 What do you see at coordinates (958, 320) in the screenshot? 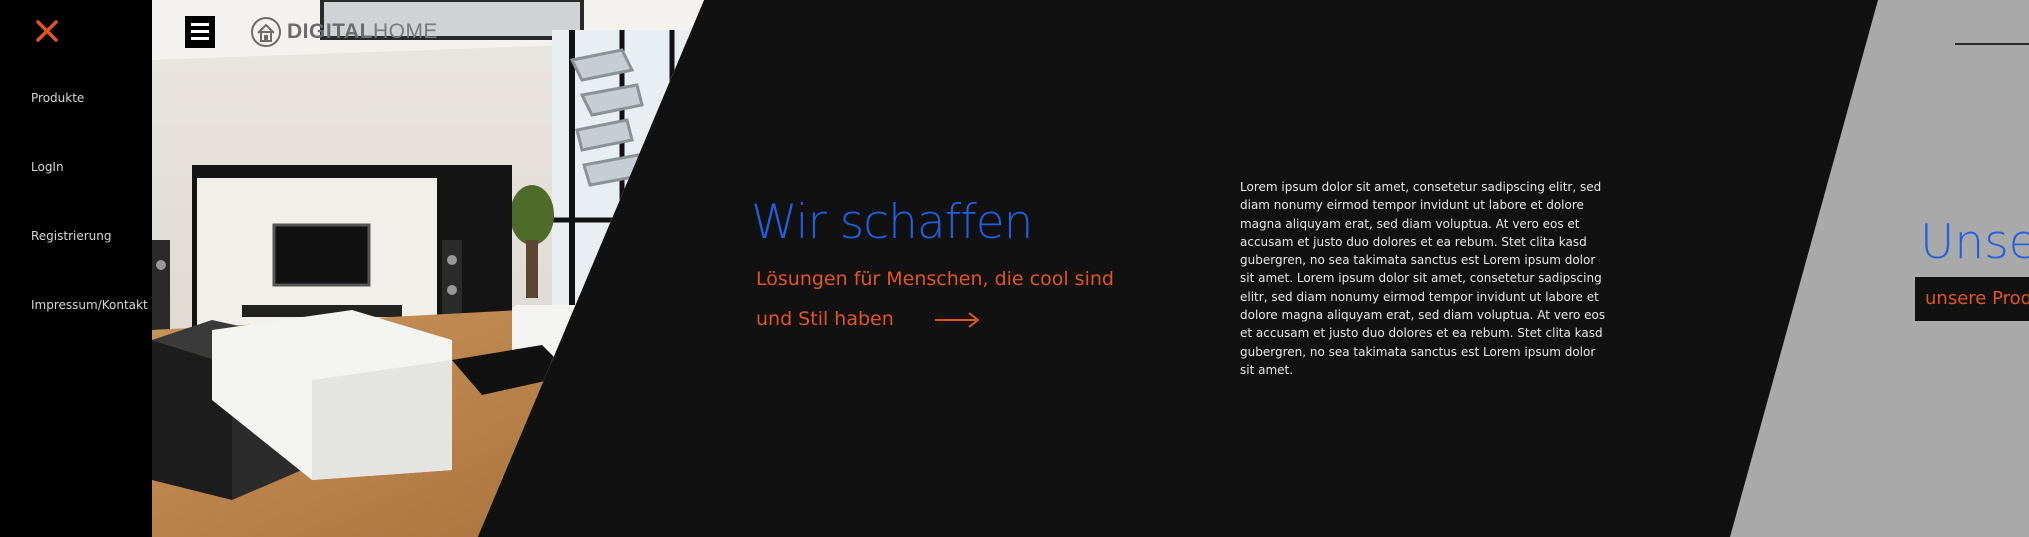
I see `arrow-right-icon` at bounding box center [958, 320].